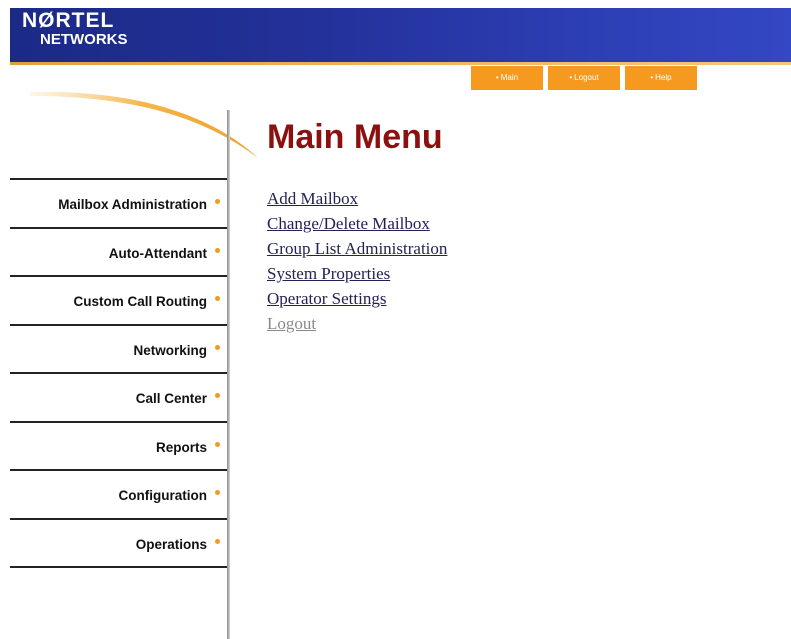  What do you see at coordinates (118, 445) in the screenshot?
I see `sidebar-item-reports: Reports` at bounding box center [118, 445].